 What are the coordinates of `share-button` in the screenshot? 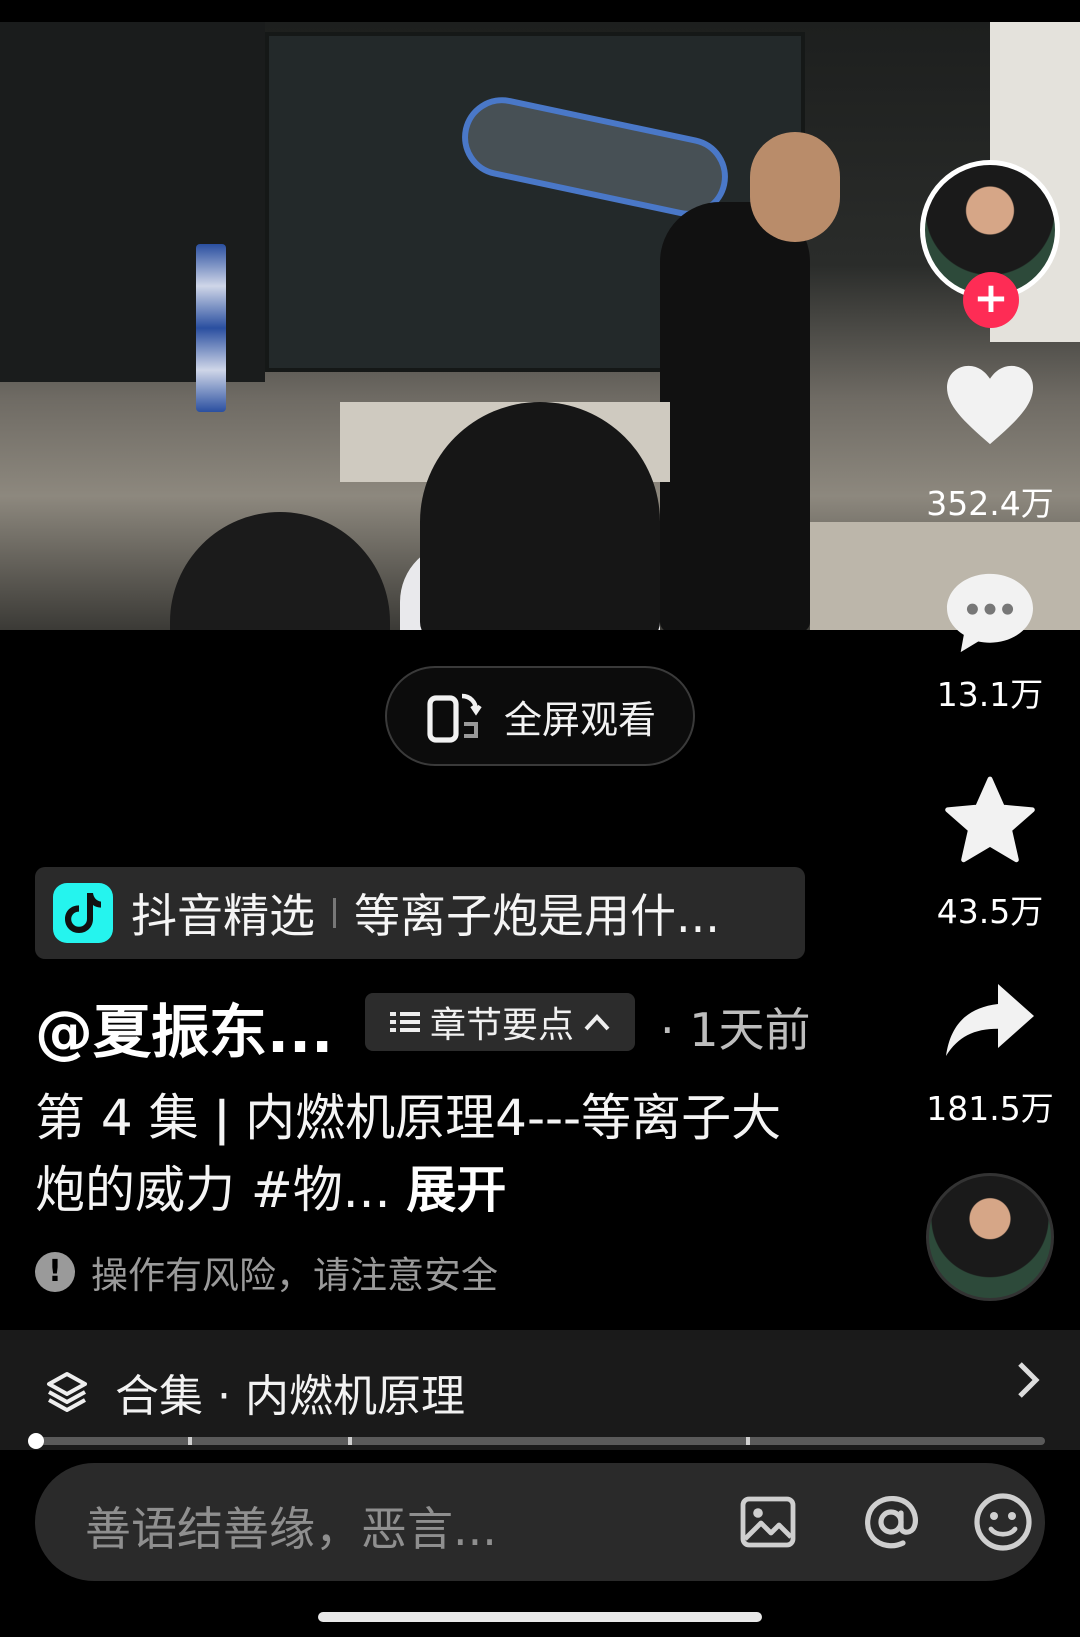 It's located at (990, 1022).